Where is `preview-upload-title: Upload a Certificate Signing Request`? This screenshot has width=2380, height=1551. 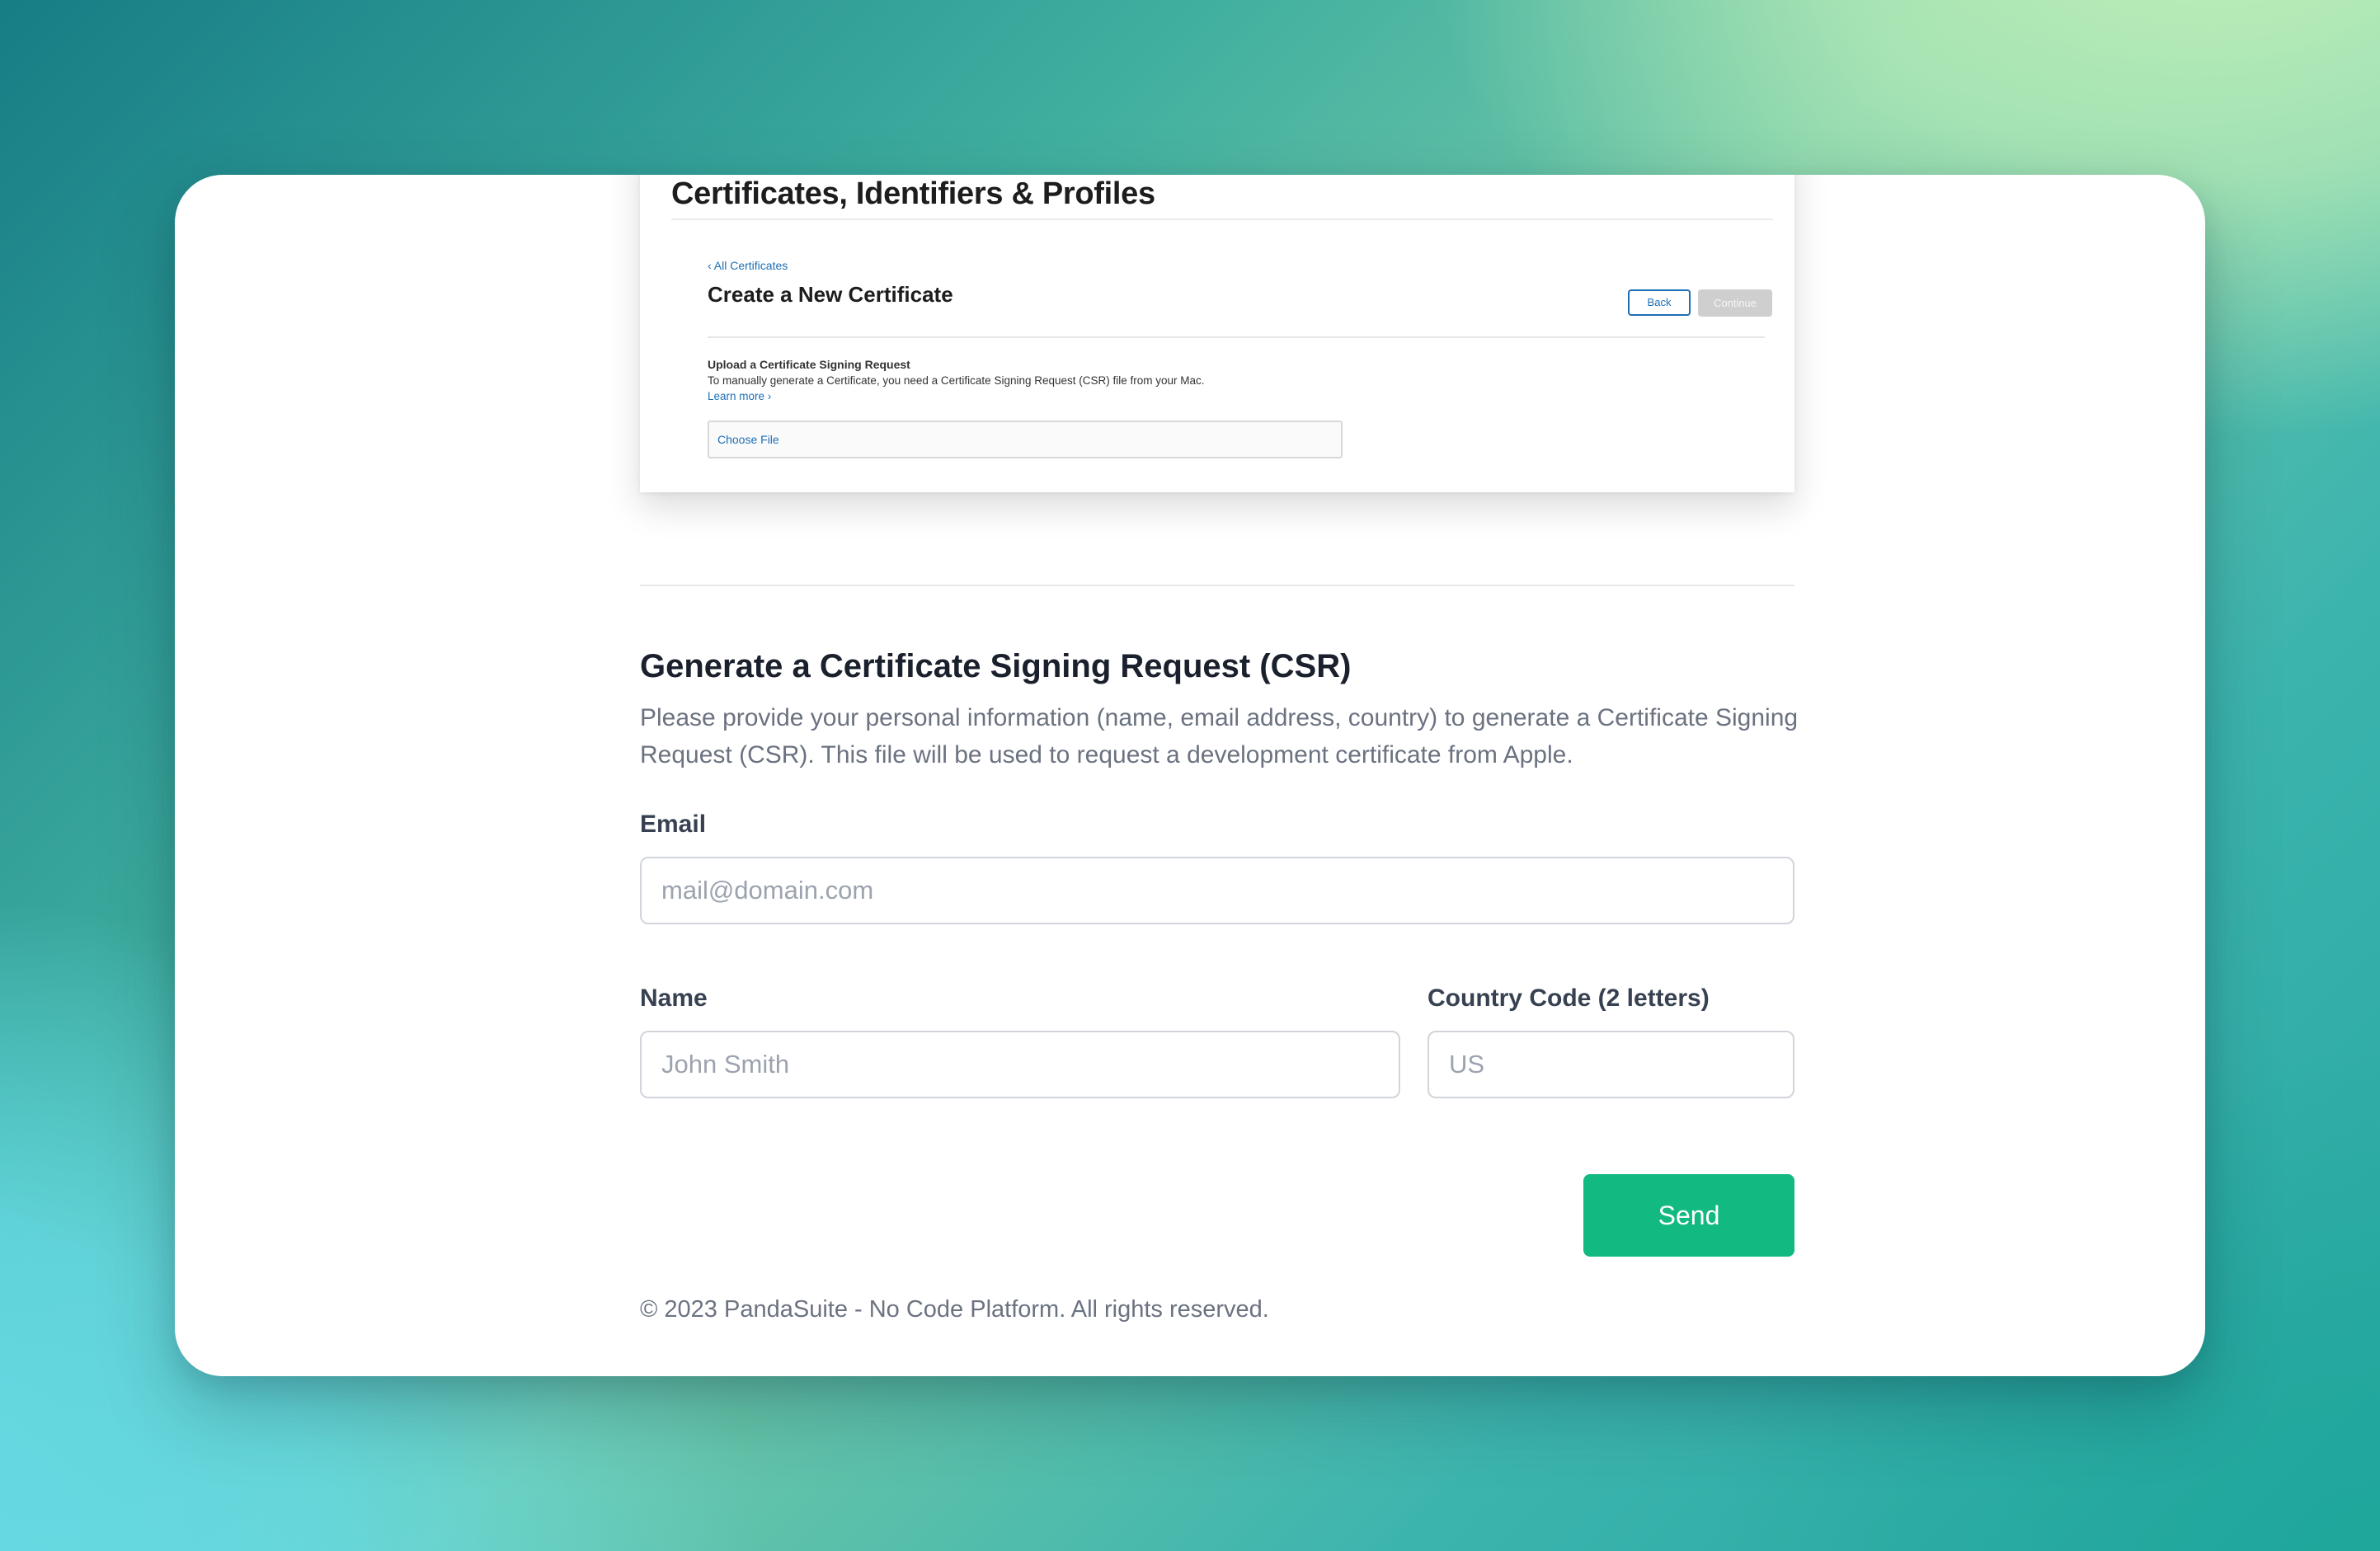
preview-upload-title: Upload a Certificate Signing Request is located at coordinates (809, 364).